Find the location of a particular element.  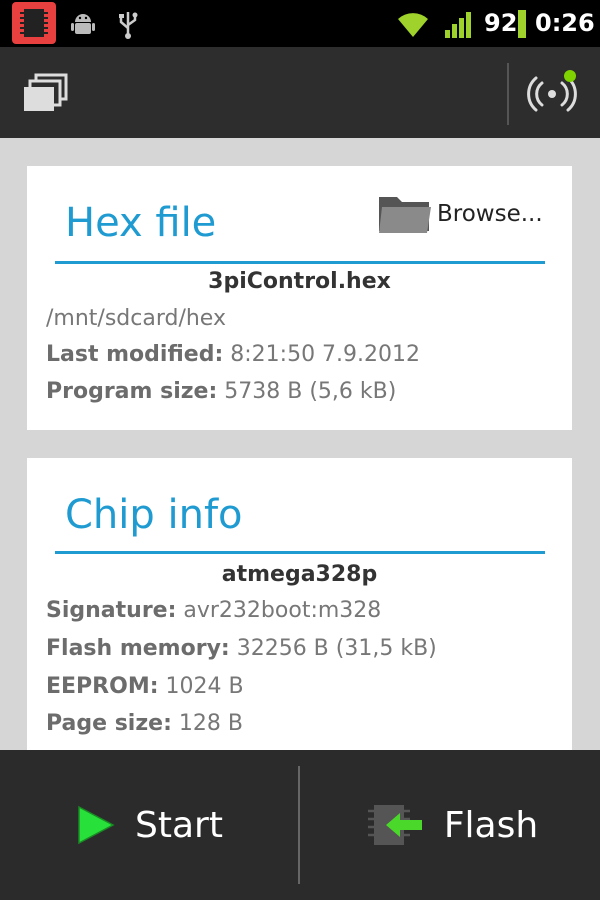

flash-memory-label: Flash memory: is located at coordinates (138, 648).